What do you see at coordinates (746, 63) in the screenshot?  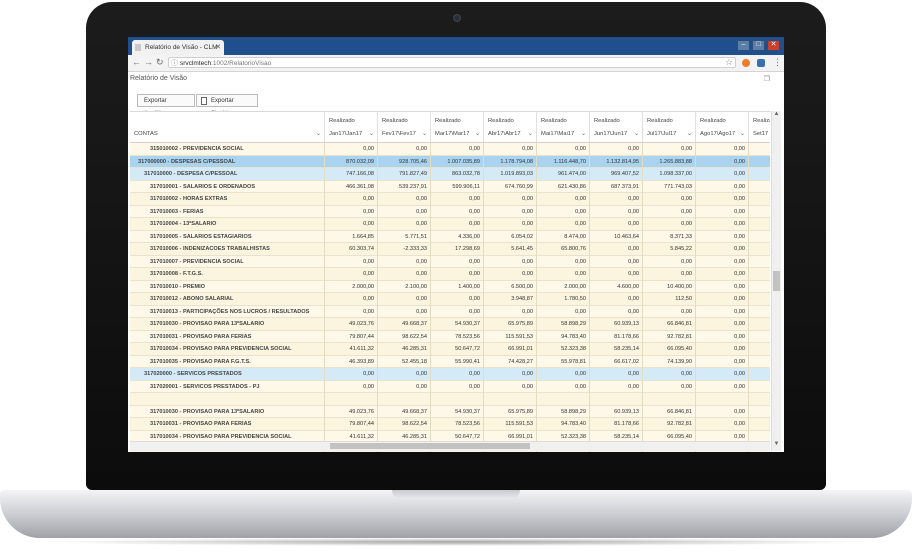 I see `extension-orange-icon` at bounding box center [746, 63].